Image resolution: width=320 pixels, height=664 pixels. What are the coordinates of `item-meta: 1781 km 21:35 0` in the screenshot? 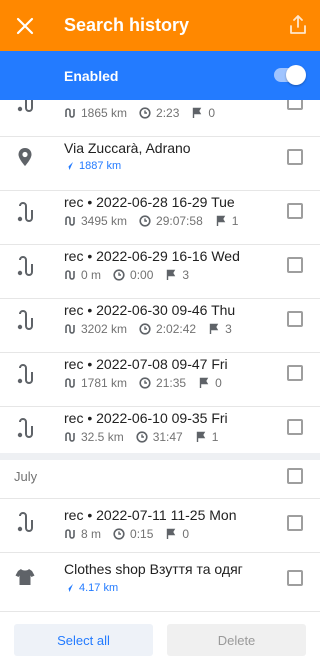 It's located at (149, 383).